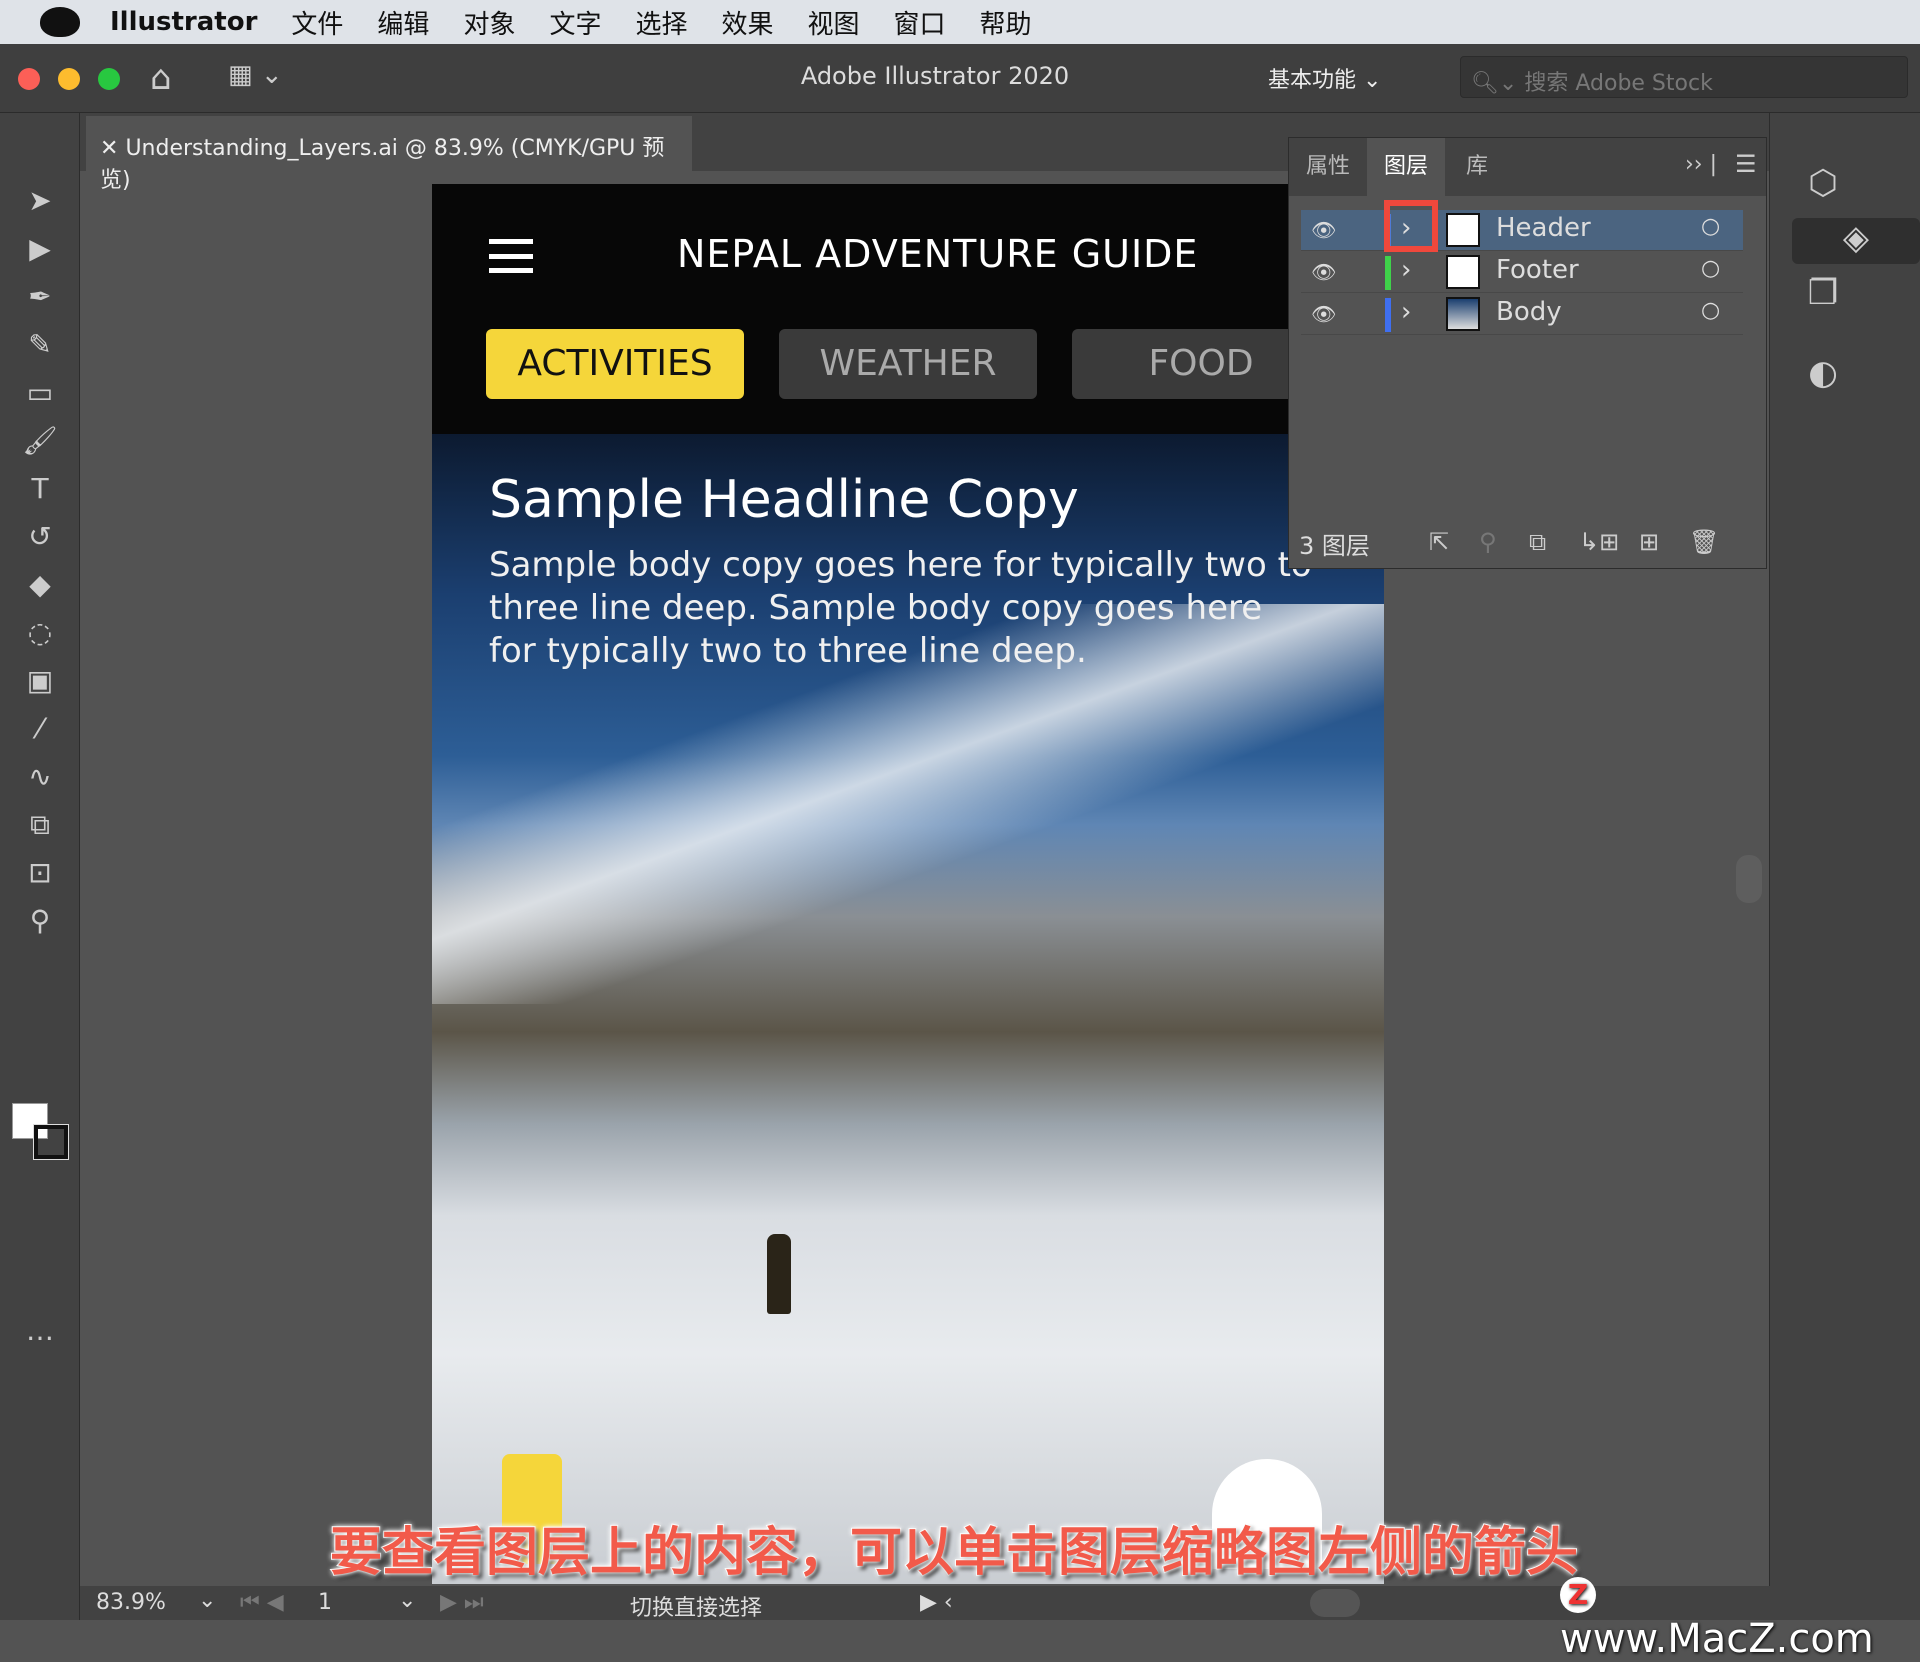 The height and width of the screenshot is (1662, 1920). Describe the element at coordinates (938, 254) in the screenshot. I see `app-title: NEPAL ADVENTURE GUIDE` at that location.